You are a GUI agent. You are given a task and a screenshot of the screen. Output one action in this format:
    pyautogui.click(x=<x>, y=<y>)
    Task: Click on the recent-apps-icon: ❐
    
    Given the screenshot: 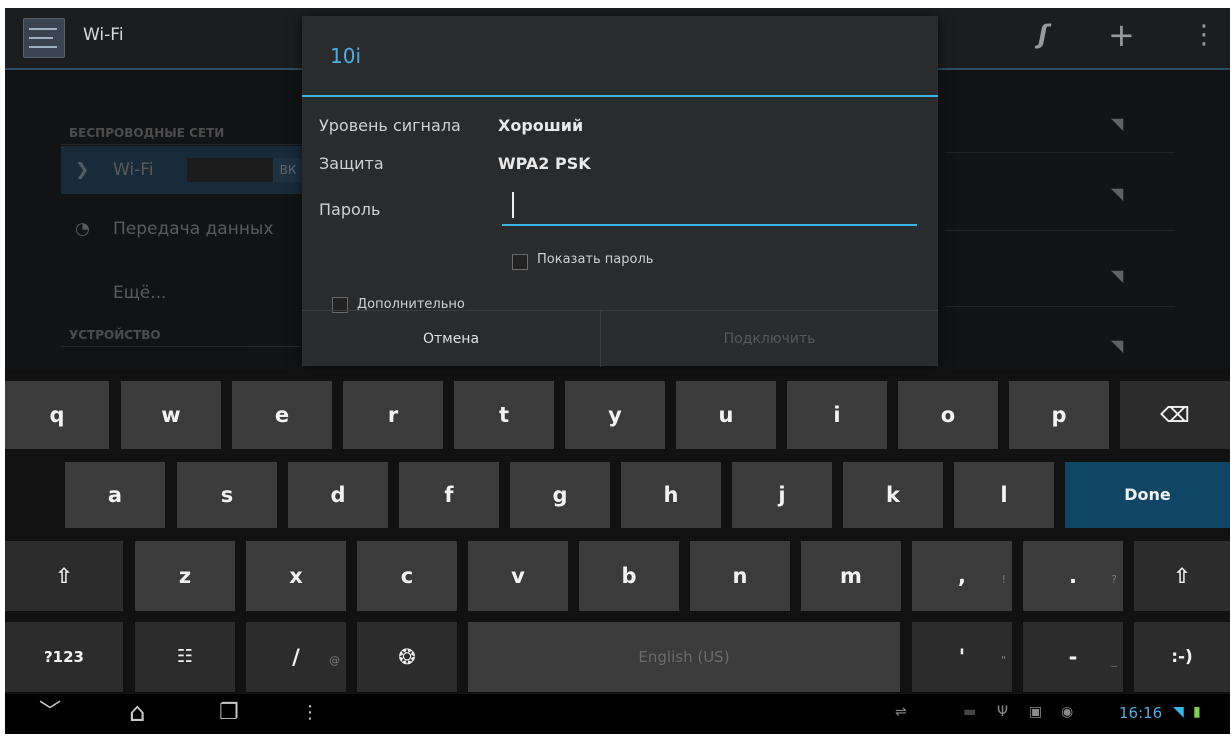 What is the action you would take?
    pyautogui.click(x=229, y=713)
    